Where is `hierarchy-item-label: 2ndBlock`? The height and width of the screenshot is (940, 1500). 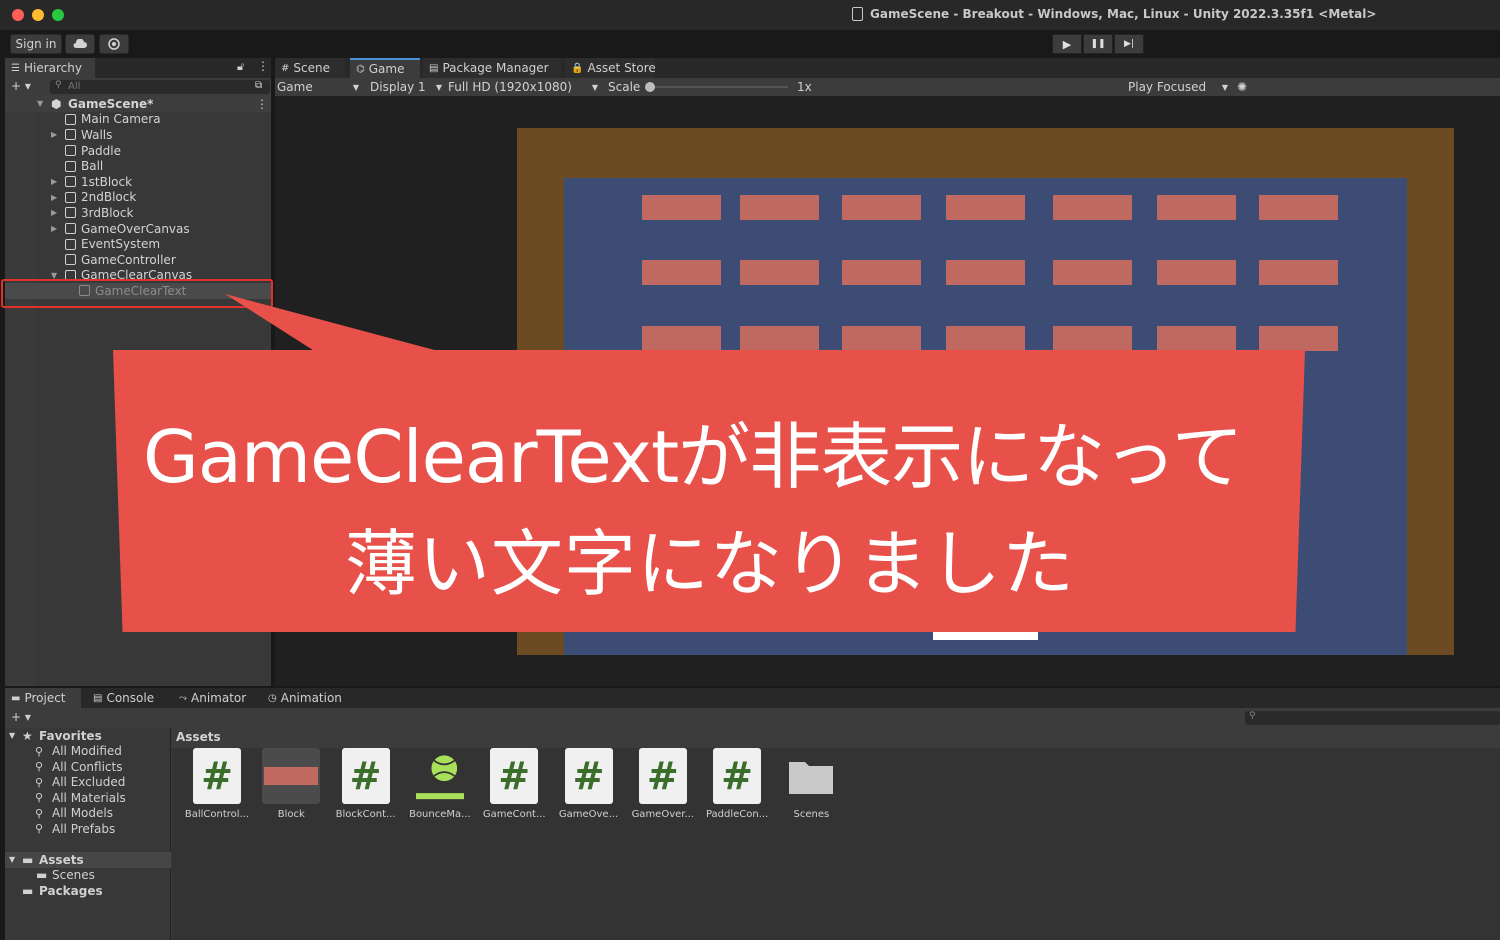
hierarchy-item-label: 2ndBlock is located at coordinates (109, 197).